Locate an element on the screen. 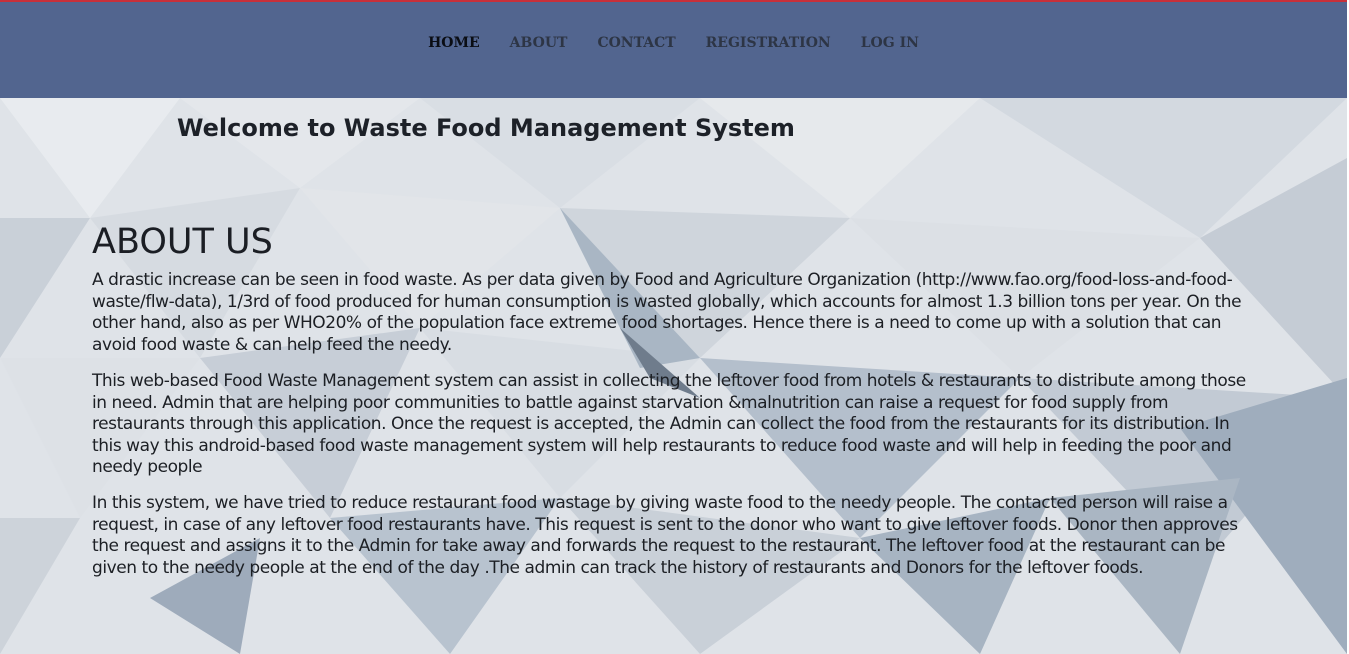 This screenshot has height=654, width=1349. nav-about-link: ABOUT is located at coordinates (539, 43).